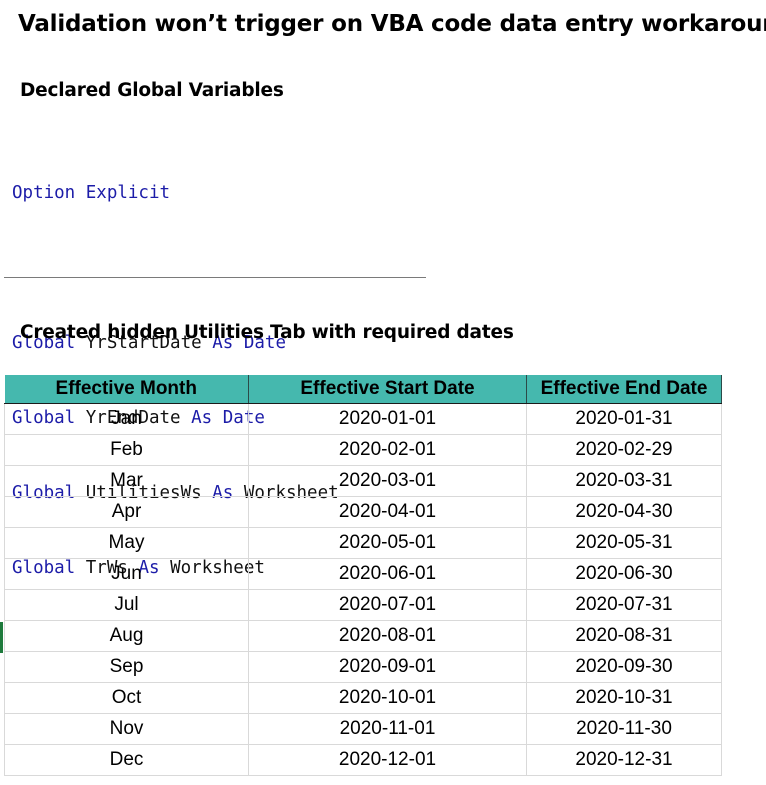 Image resolution: width=766 pixels, height=785 pixels. Describe the element at coordinates (624, 543) in the screenshot. I see `end-date-cell: 2020-05-31` at that location.